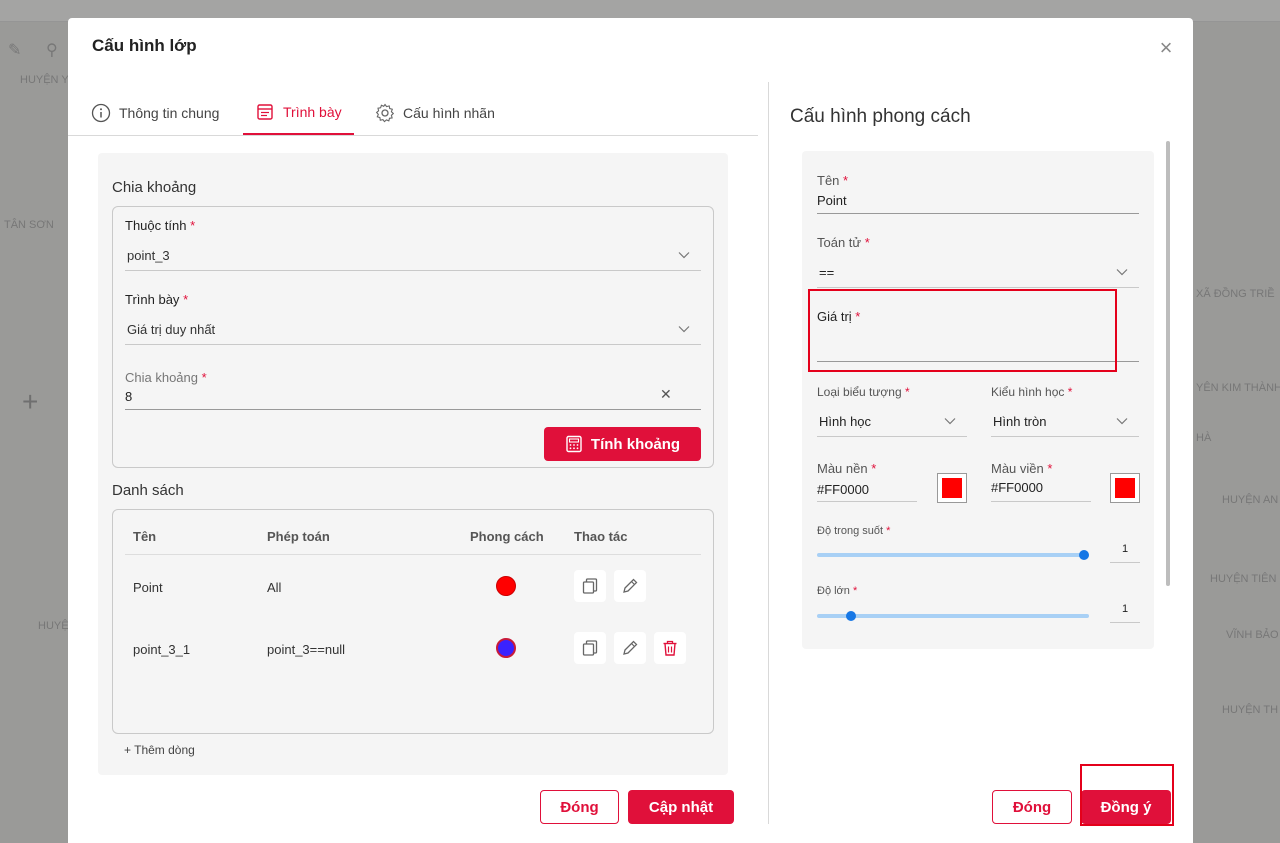  What do you see at coordinates (128, 396) in the screenshot?
I see `interval-input: 8` at bounding box center [128, 396].